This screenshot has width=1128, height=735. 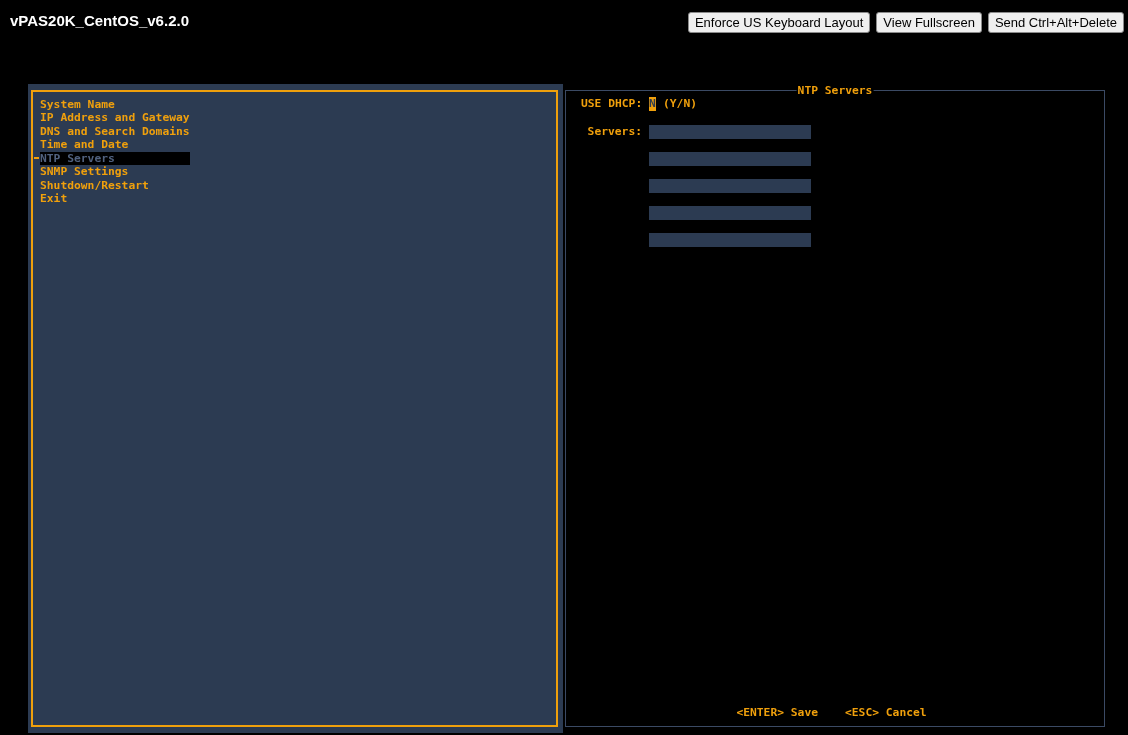 I want to click on field-label: Servers:, so click(x=614, y=131).